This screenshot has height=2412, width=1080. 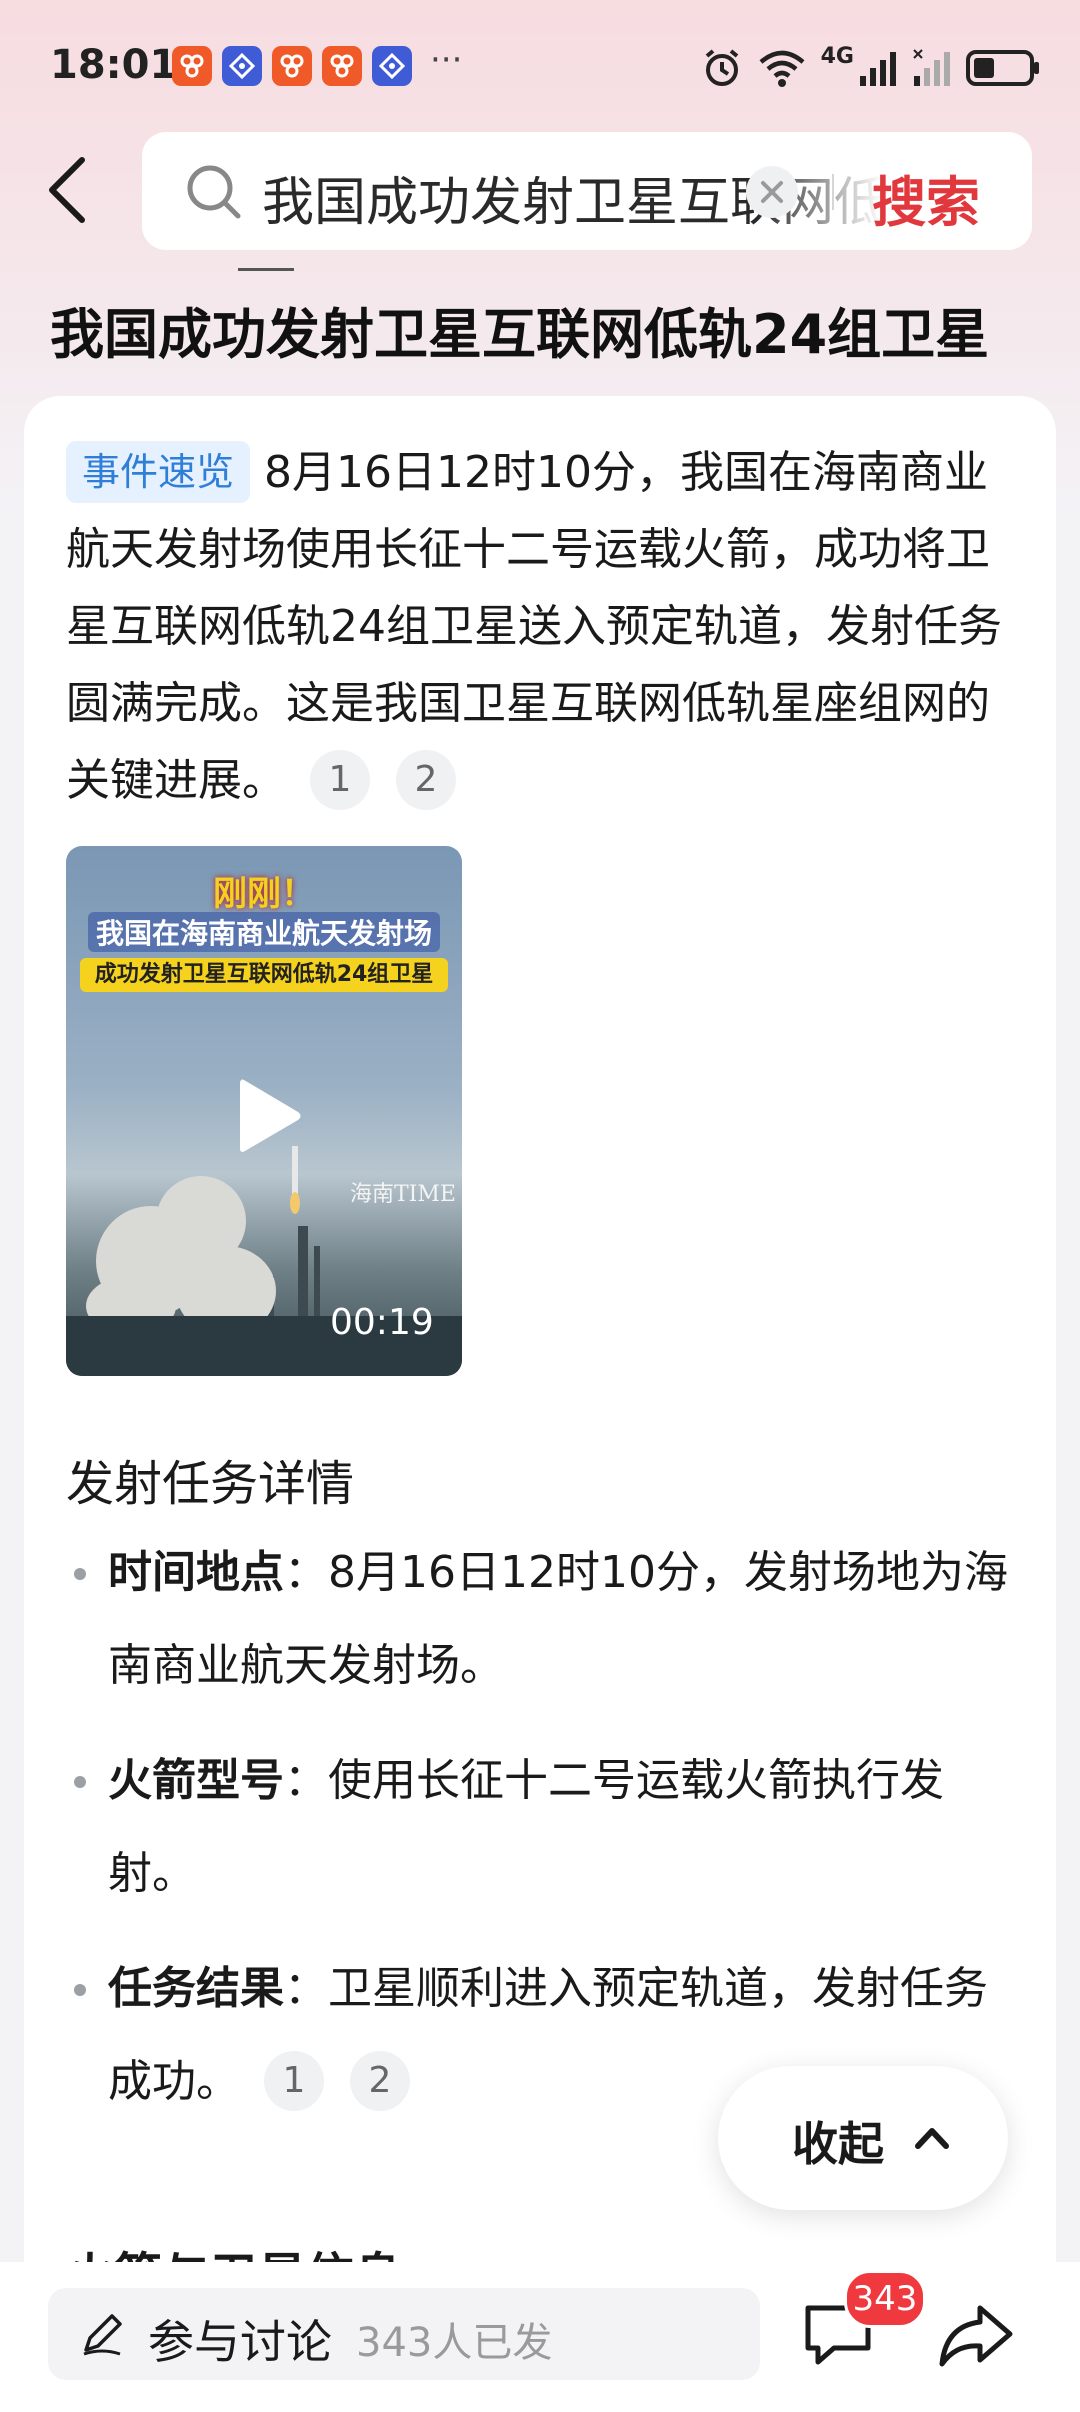 I want to click on video-subheadline: 我国在海南商业航天发射场, so click(x=264, y=932).